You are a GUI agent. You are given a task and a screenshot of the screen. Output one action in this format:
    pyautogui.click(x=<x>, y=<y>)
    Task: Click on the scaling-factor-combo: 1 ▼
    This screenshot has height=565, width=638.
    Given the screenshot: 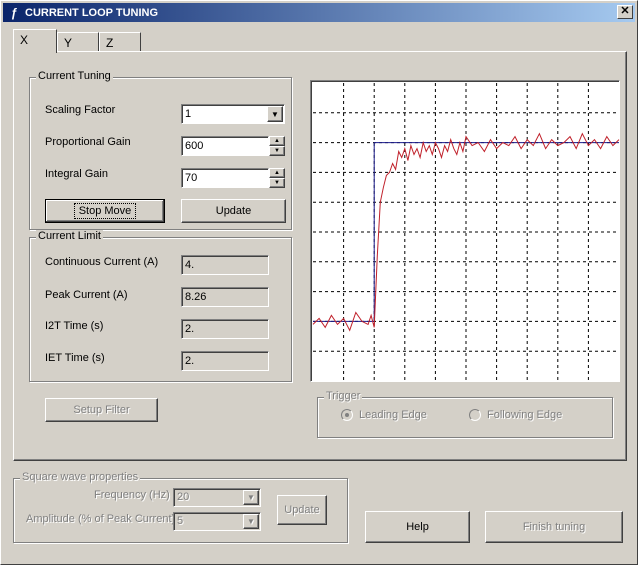 What is the action you would take?
    pyautogui.click(x=233, y=114)
    